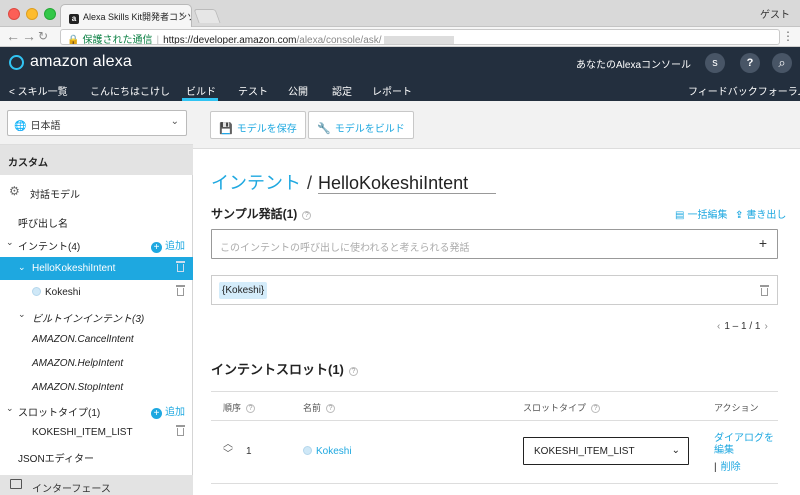 This screenshot has height=495, width=800. What do you see at coordinates (319, 407) in the screenshot?
I see `column-header-name: 名前?` at bounding box center [319, 407].